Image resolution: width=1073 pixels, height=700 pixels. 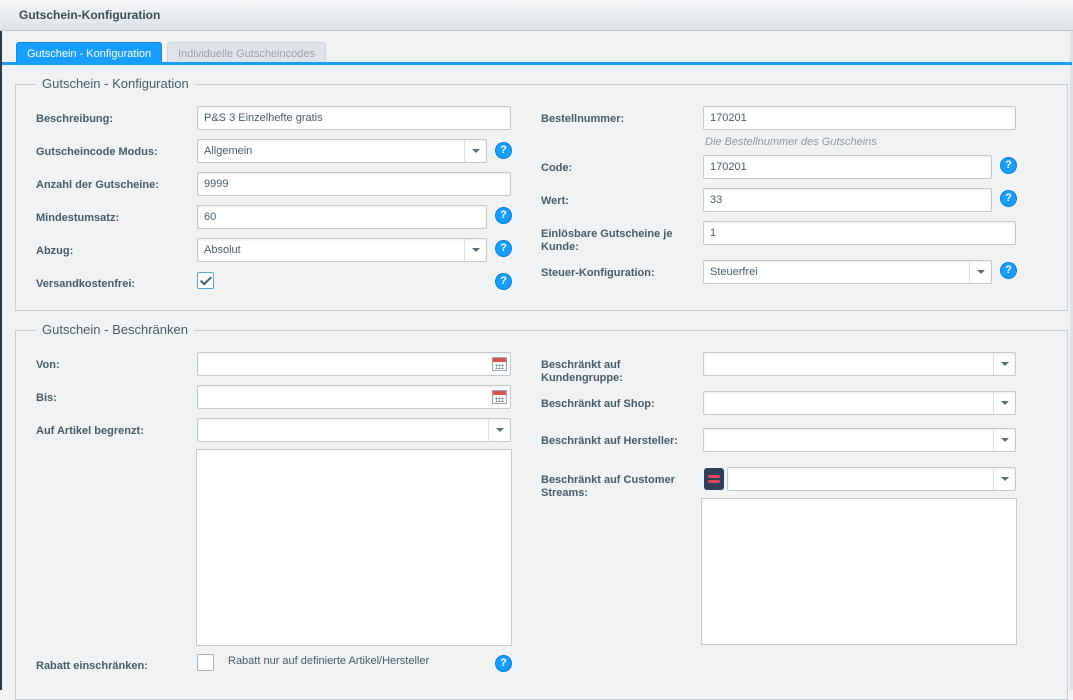 I want to click on left-window-edge, so click(x=1, y=345).